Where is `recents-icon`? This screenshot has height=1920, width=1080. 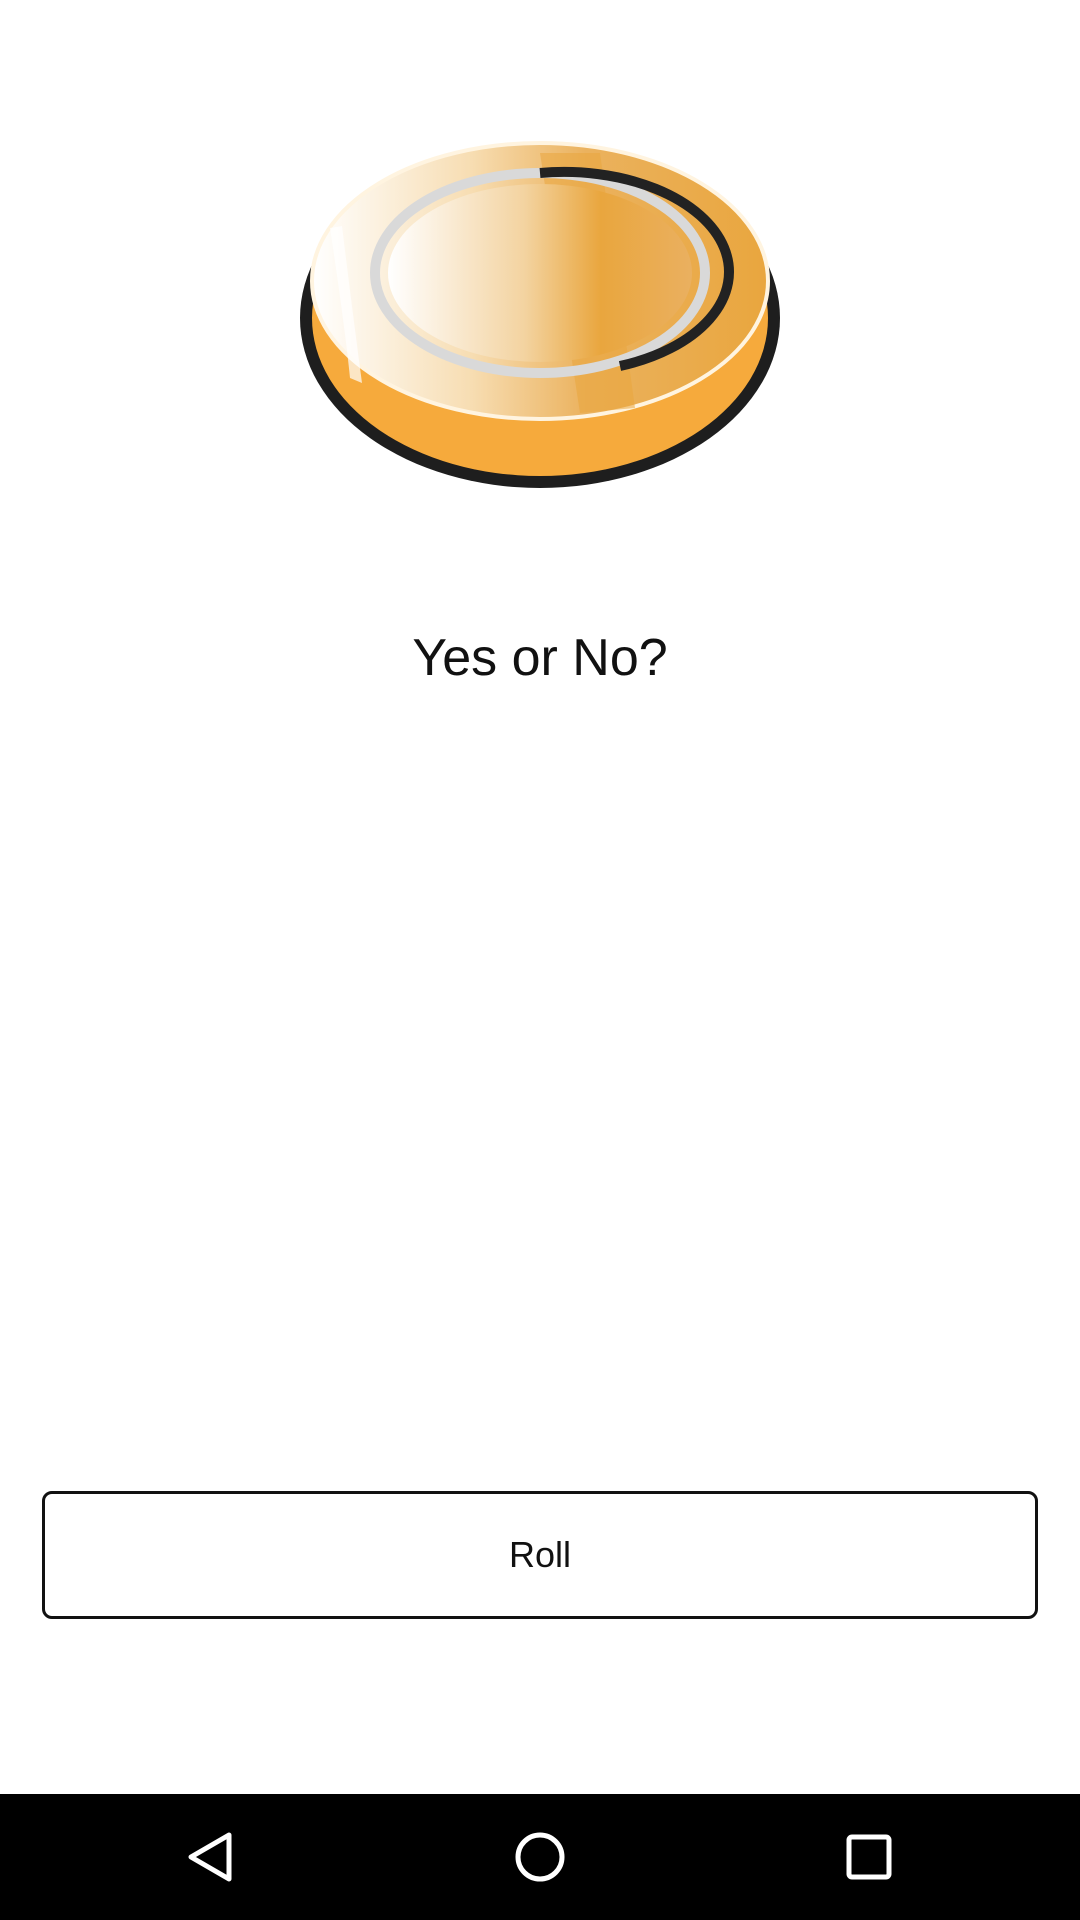 recents-icon is located at coordinates (869, 1857).